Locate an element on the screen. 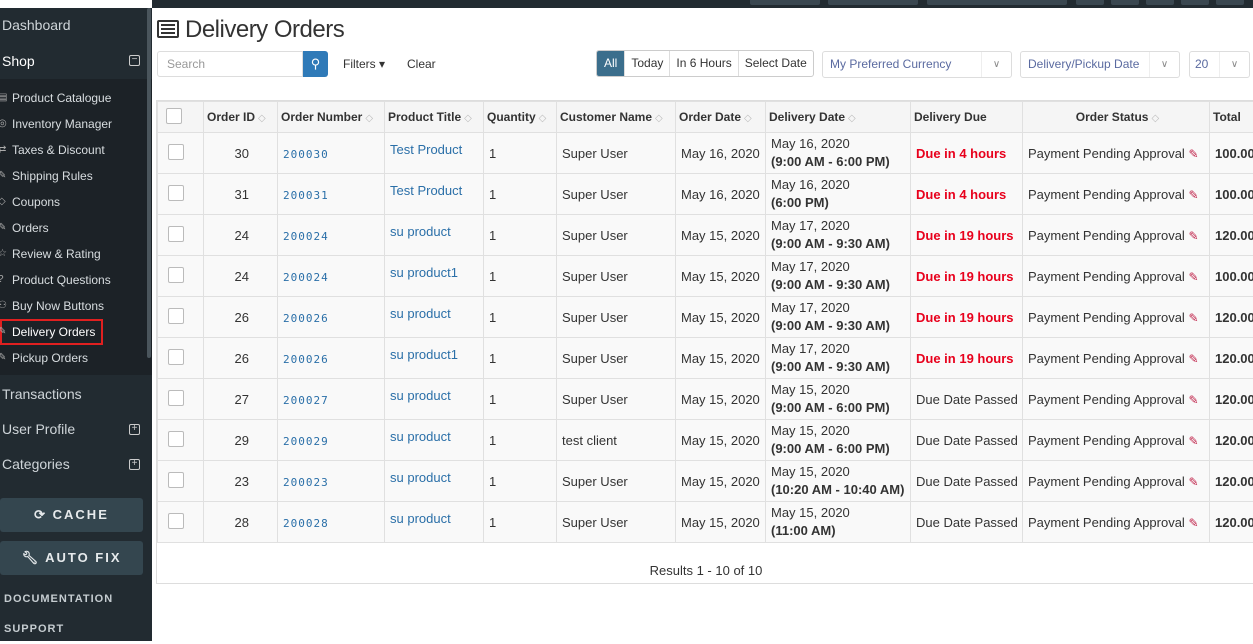 Image resolution: width=1253 pixels, height=644 pixels. segment-today: Today is located at coordinates (646, 63).